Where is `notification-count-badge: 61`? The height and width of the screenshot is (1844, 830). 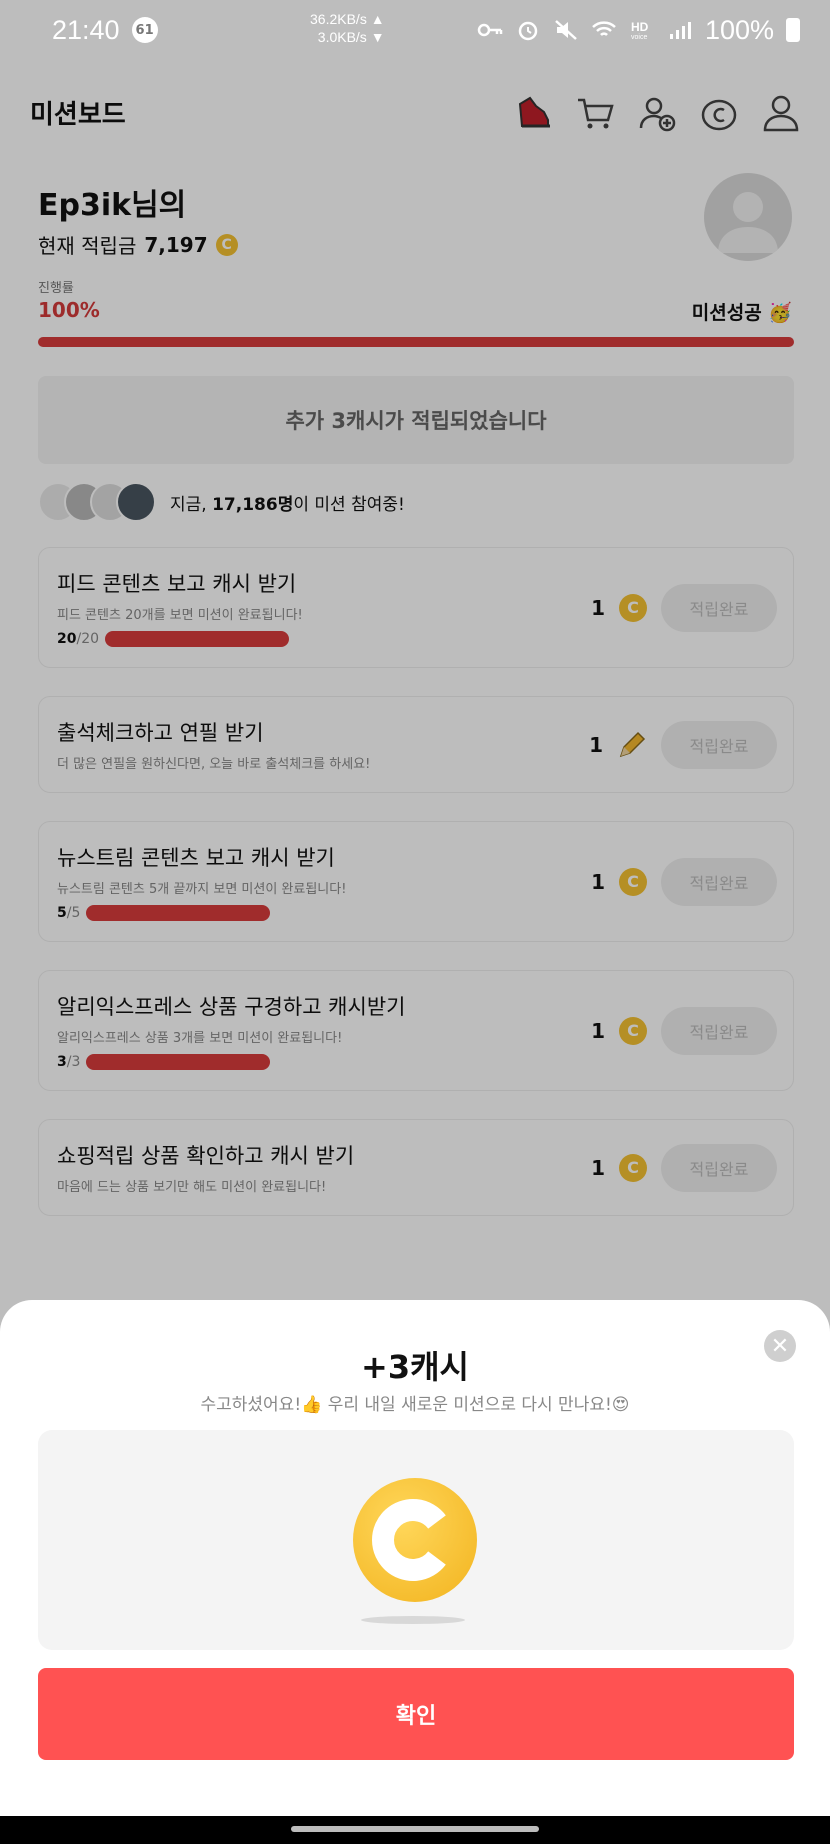
notification-count-badge: 61 is located at coordinates (144, 30).